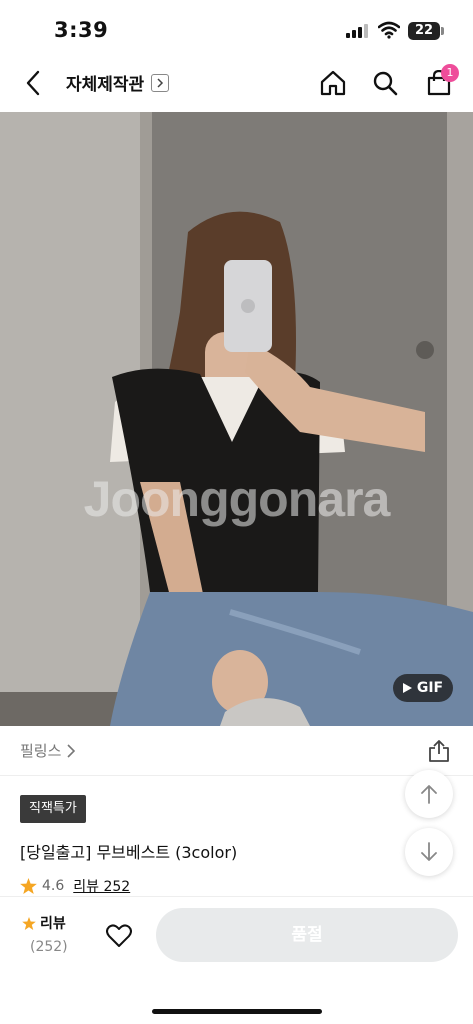 This screenshot has width=473, height=1024. Describe the element at coordinates (129, 852) in the screenshot. I see `product-title: [당일출고] 무브베스트 (3color)` at that location.